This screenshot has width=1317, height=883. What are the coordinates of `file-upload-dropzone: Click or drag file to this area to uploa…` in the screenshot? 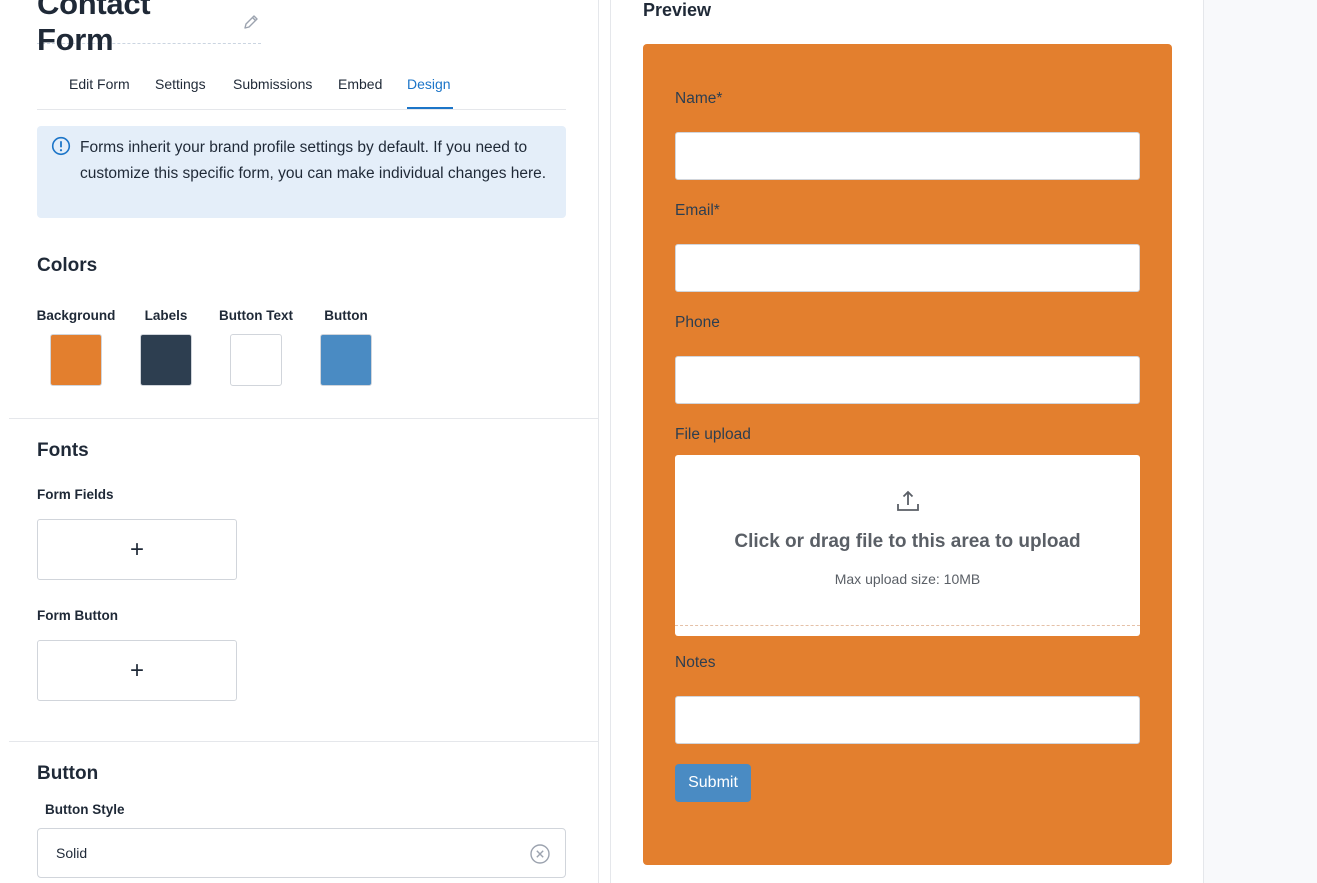 It's located at (907, 545).